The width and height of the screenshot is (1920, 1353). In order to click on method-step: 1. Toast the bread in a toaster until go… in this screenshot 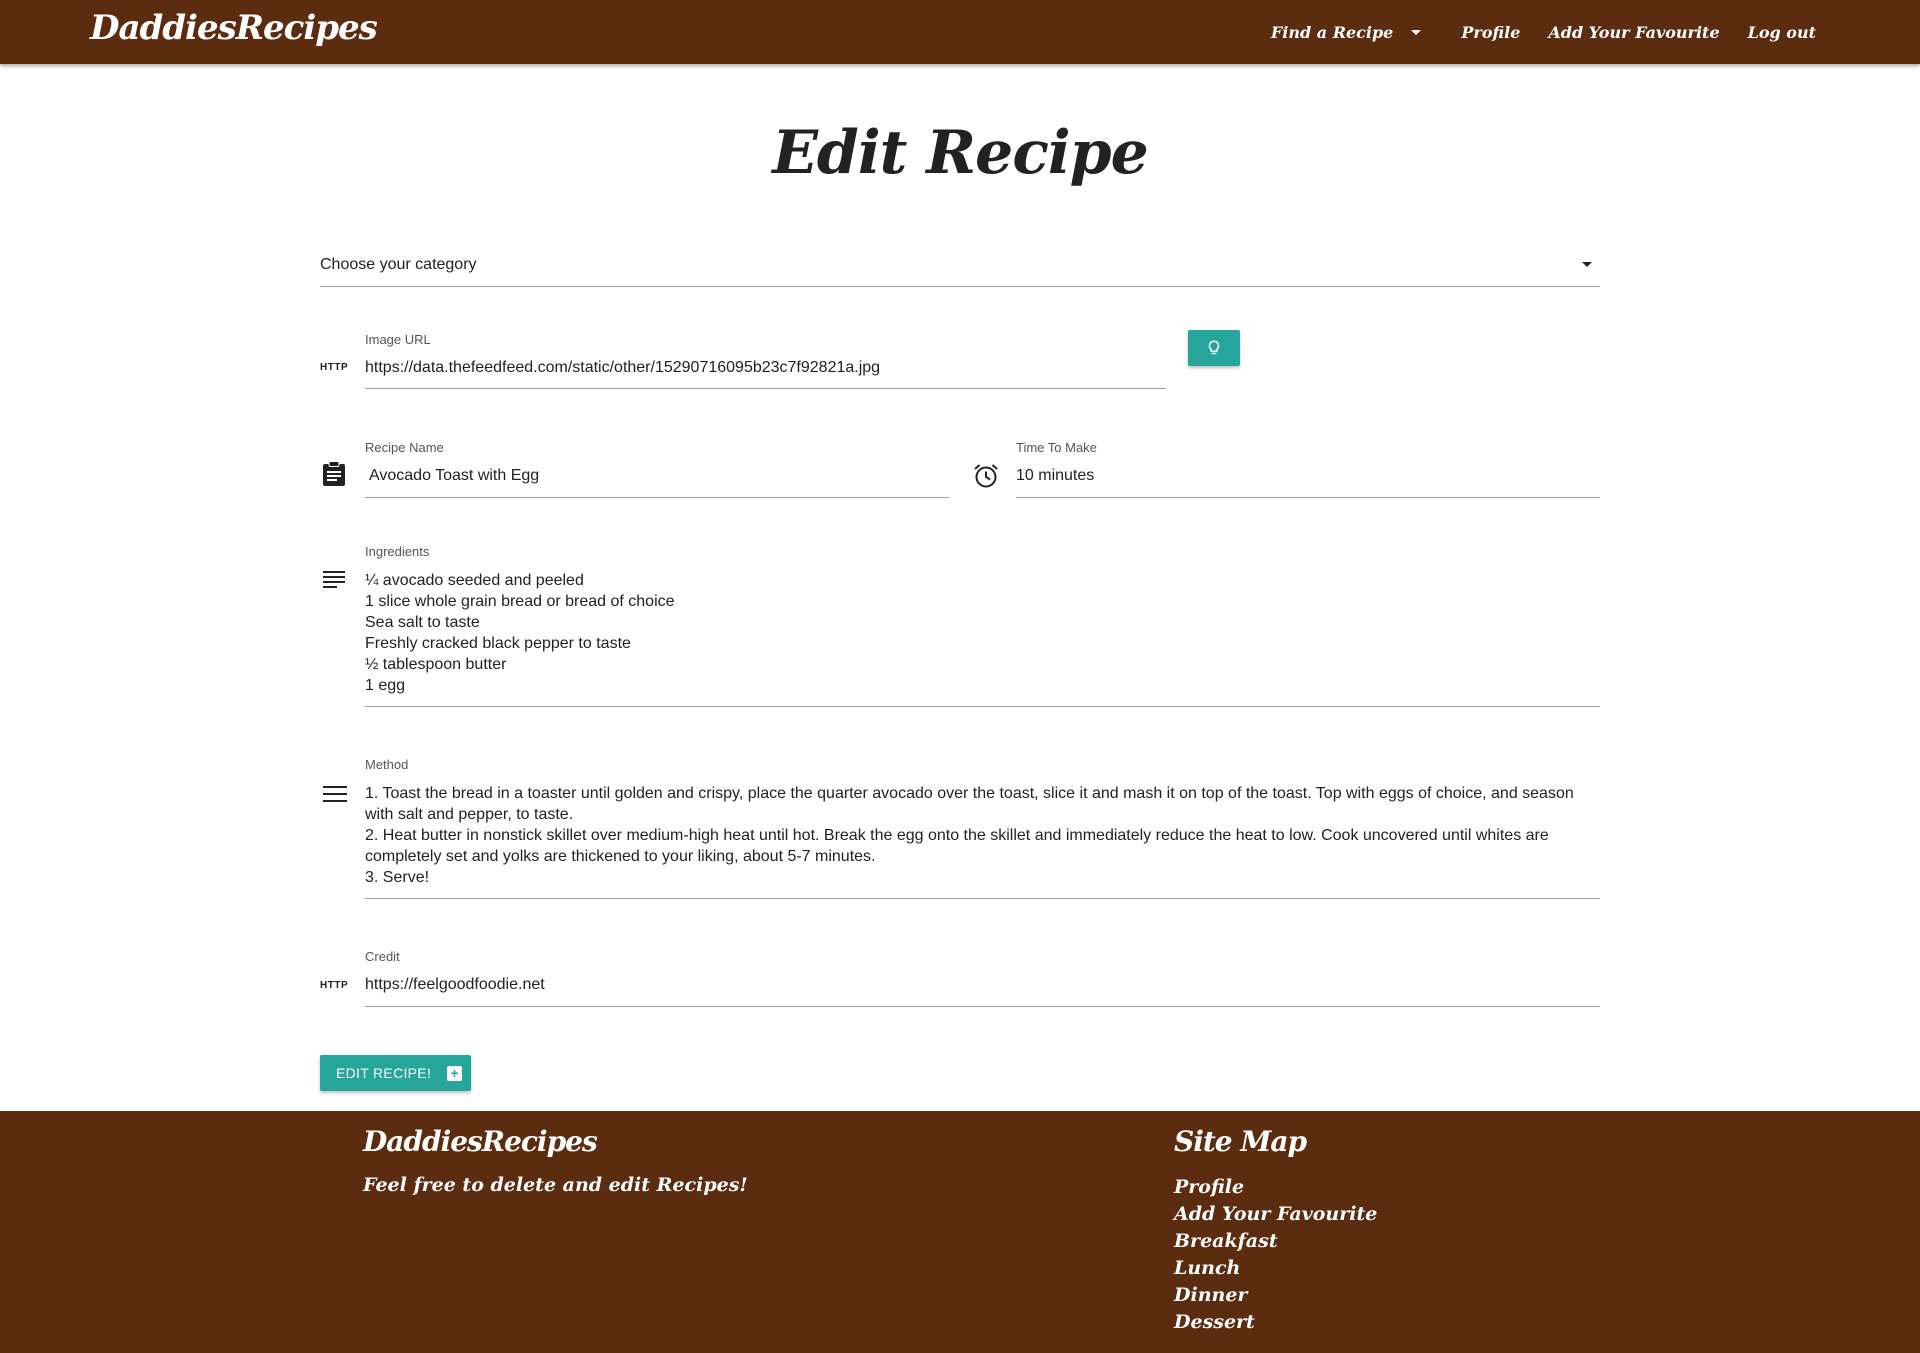, I will do `click(969, 804)`.